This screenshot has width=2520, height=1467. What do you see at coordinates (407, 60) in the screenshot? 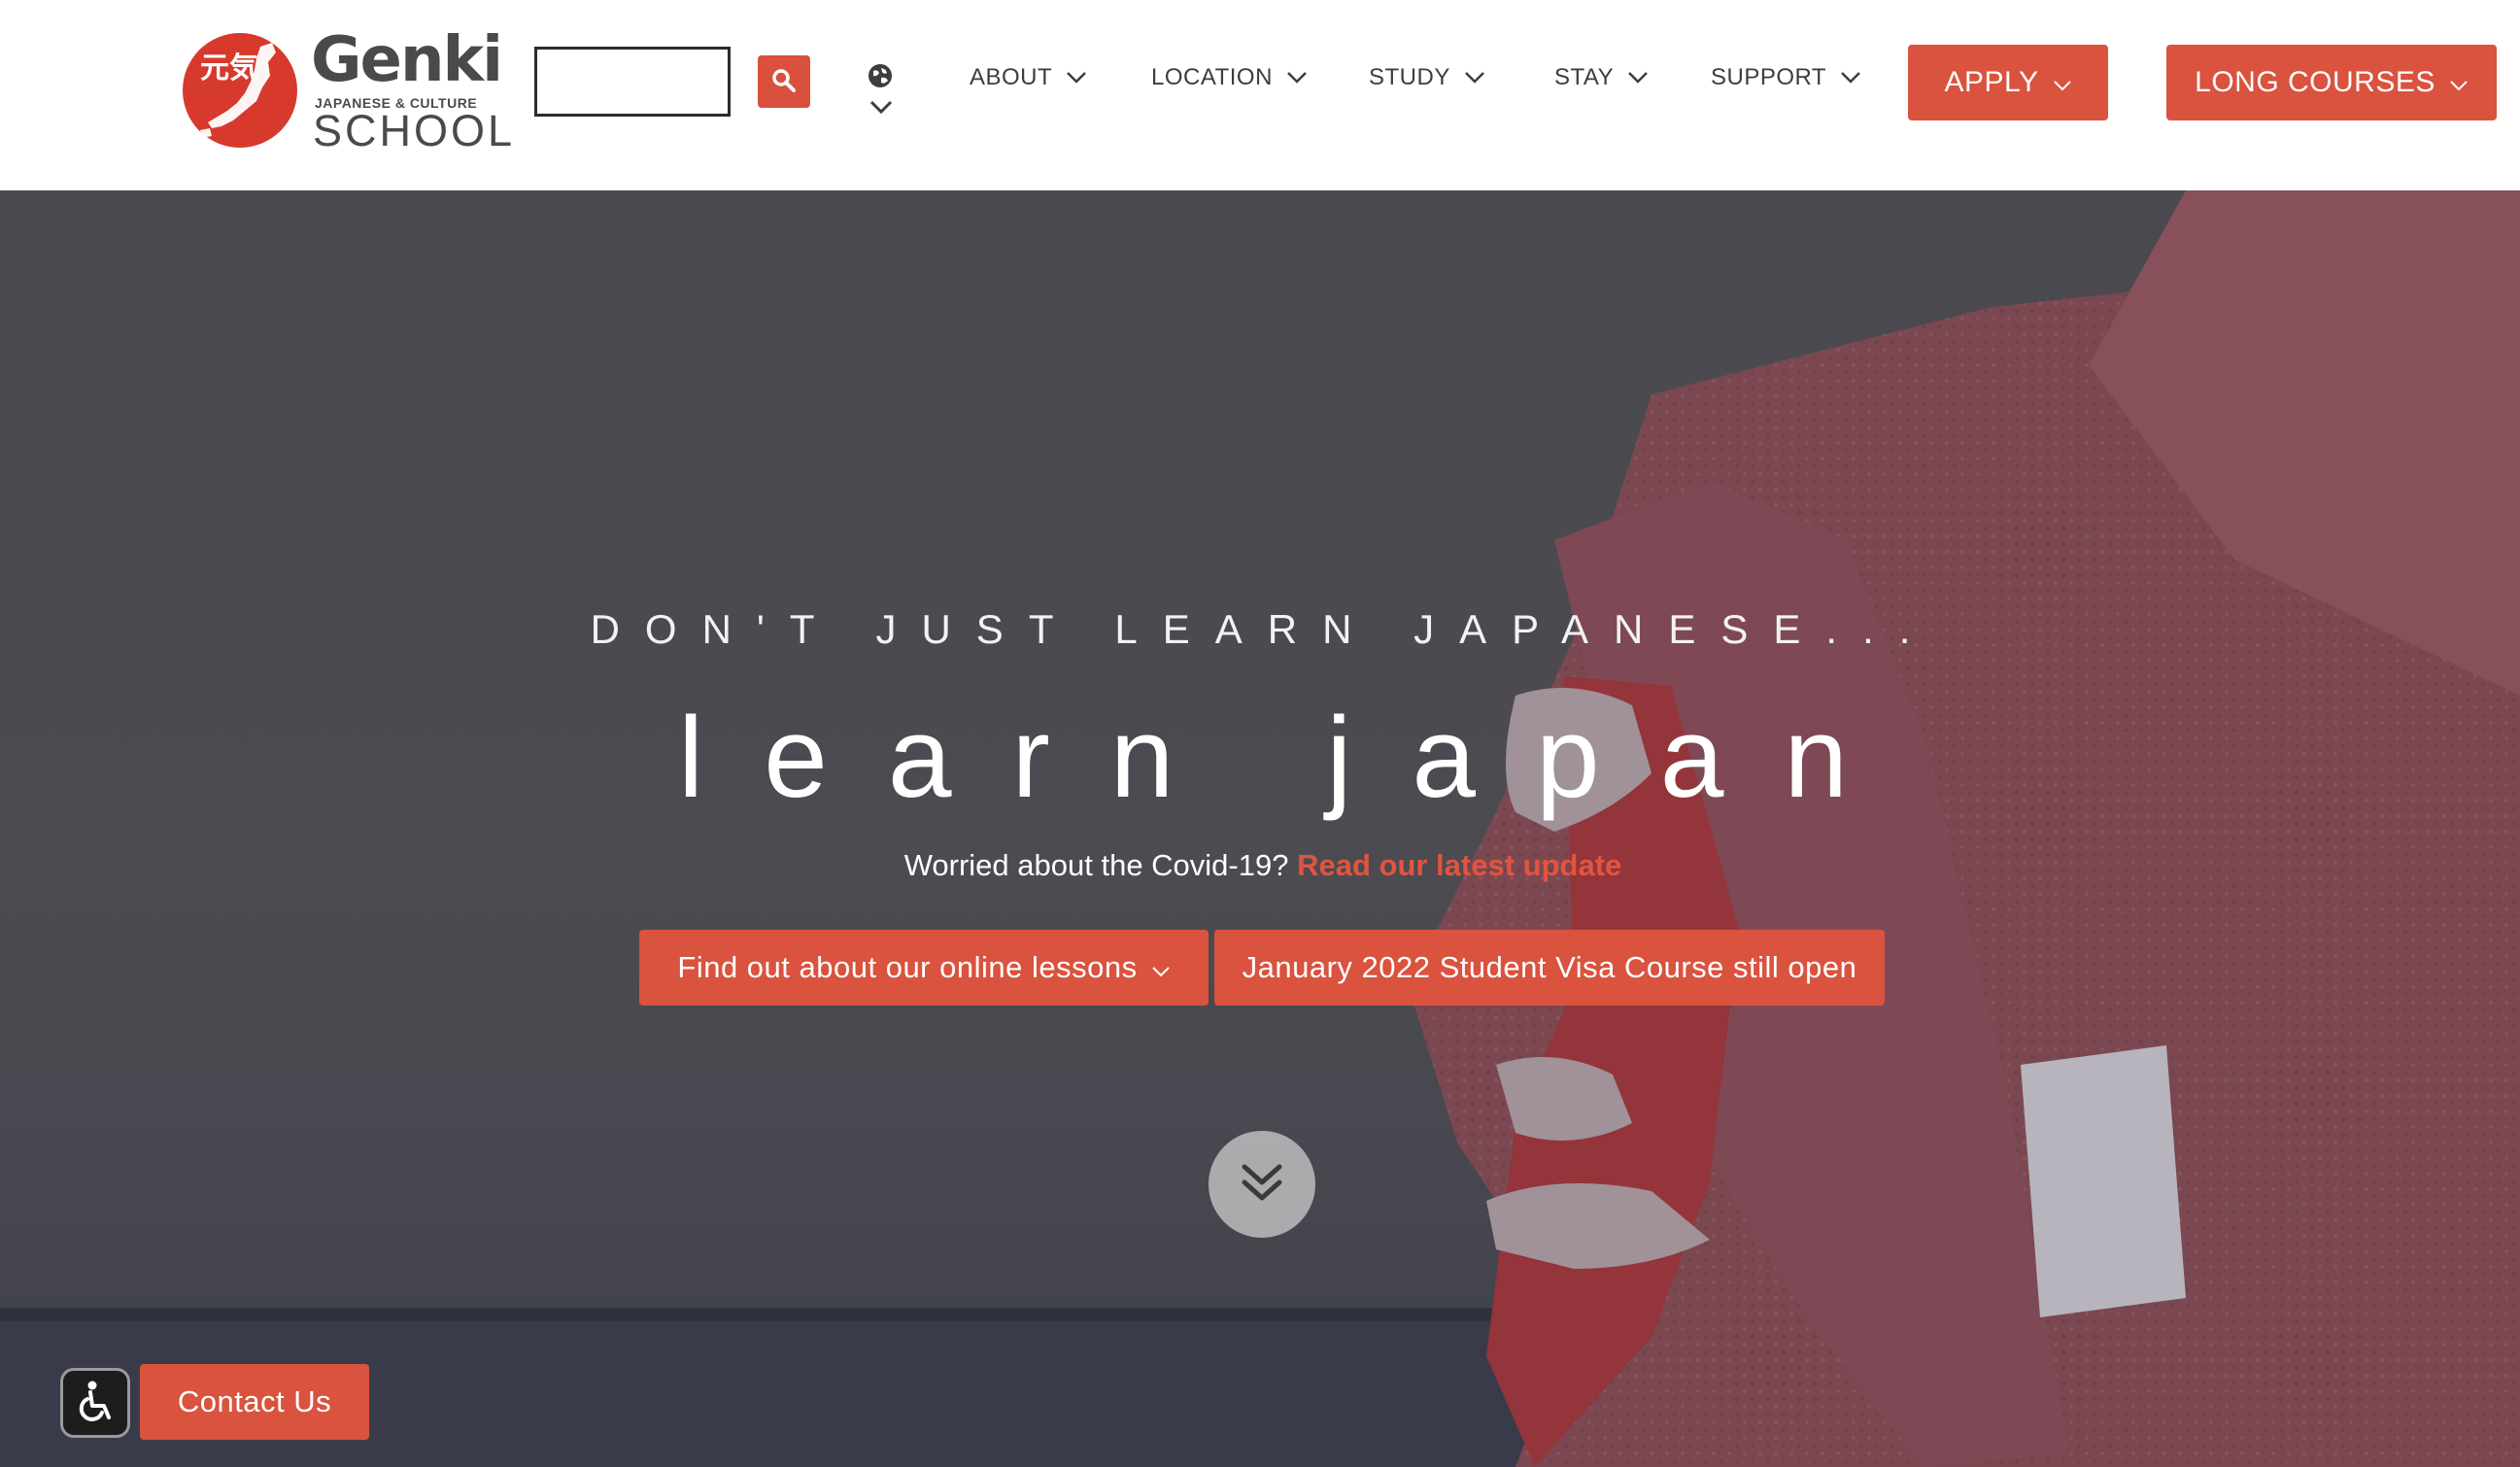
I see `logo-wordmark: Genki` at bounding box center [407, 60].